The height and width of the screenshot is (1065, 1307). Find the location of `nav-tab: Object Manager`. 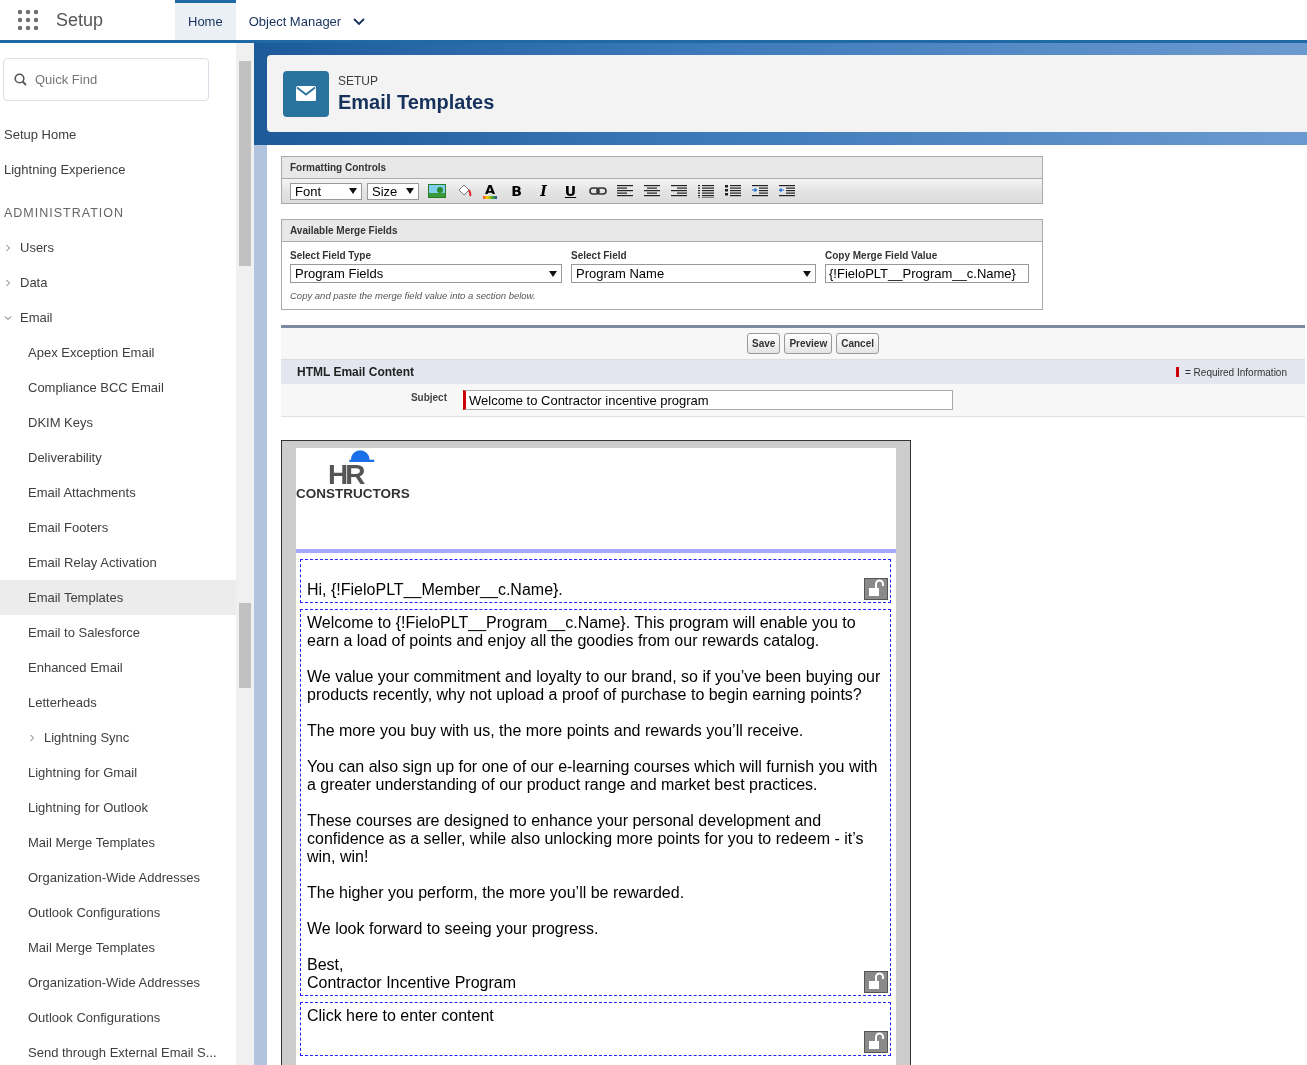

nav-tab: Object Manager is located at coordinates (307, 20).